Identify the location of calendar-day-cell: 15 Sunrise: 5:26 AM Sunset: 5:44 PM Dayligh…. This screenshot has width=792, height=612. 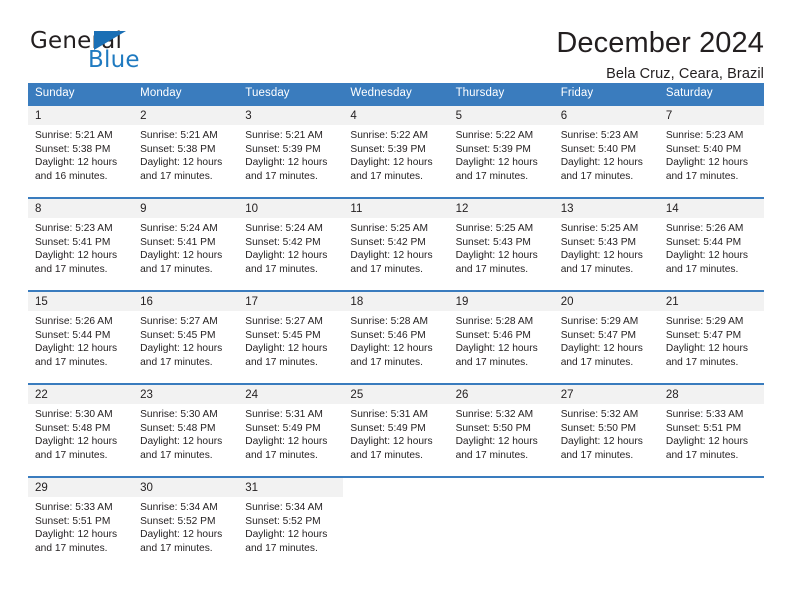
(81, 337).